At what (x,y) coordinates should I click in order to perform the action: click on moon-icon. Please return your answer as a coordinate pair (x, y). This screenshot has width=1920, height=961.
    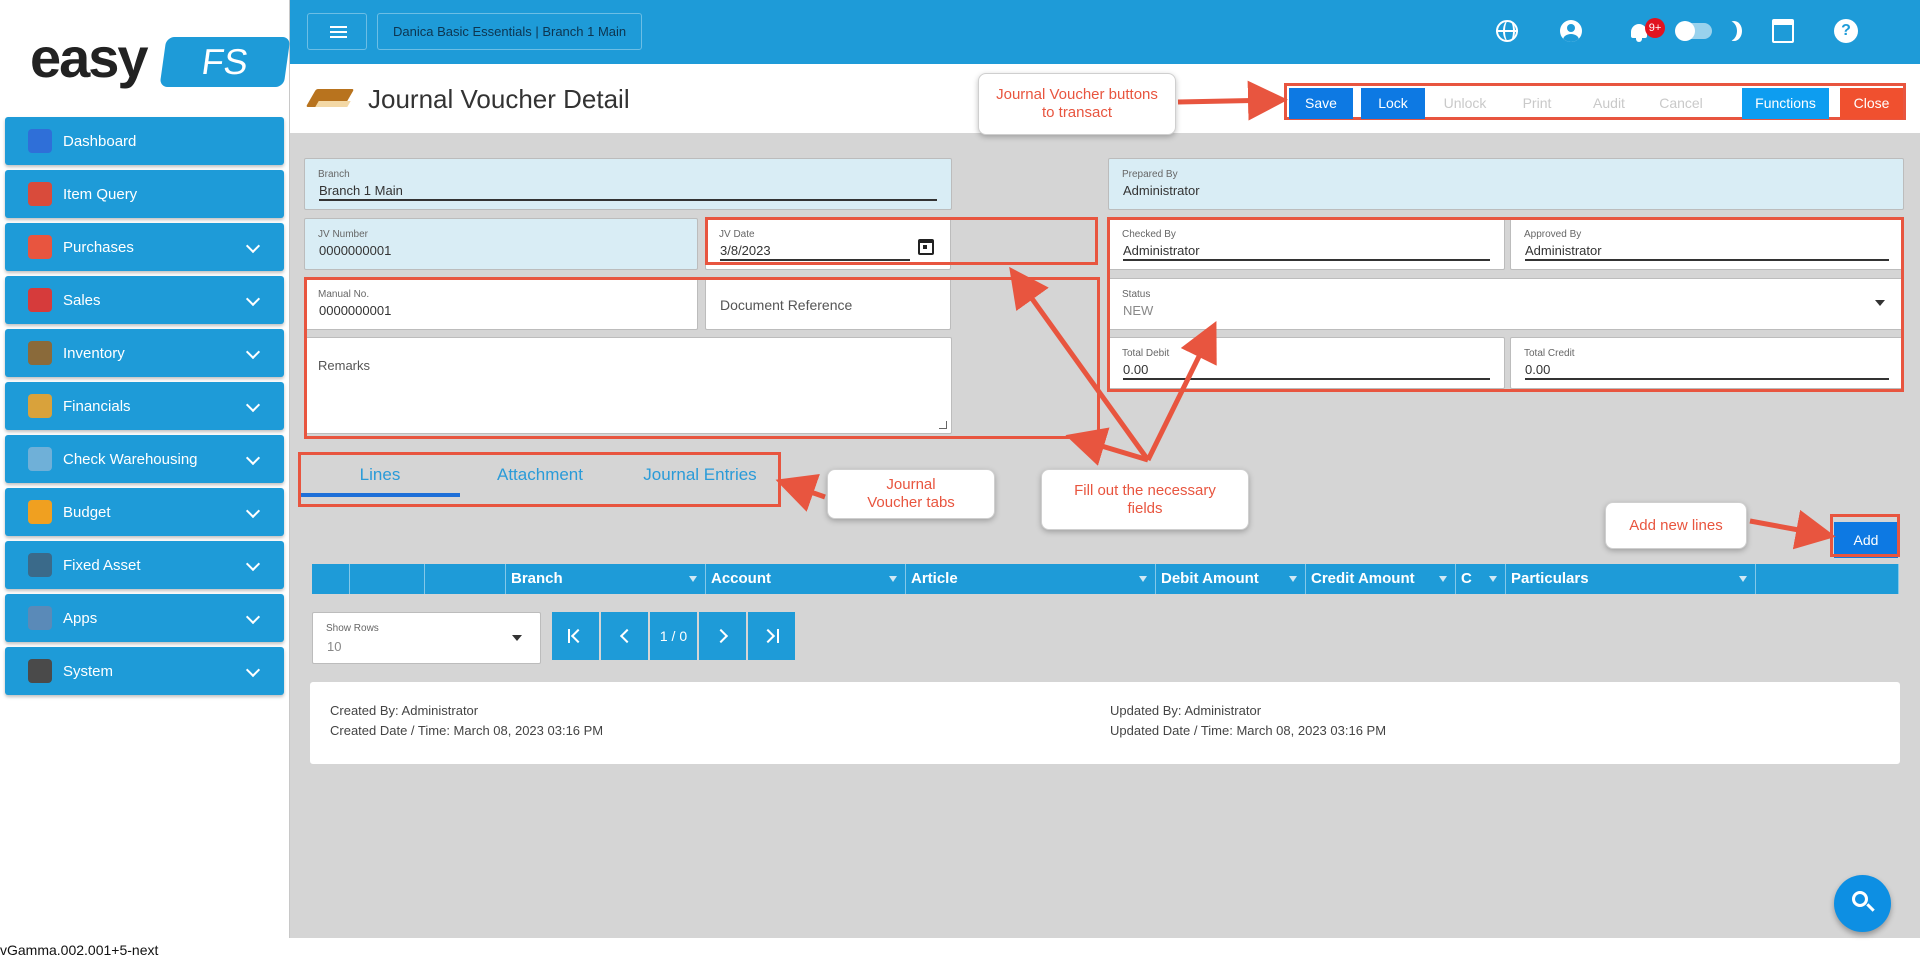
    Looking at the image, I should click on (1729, 31).